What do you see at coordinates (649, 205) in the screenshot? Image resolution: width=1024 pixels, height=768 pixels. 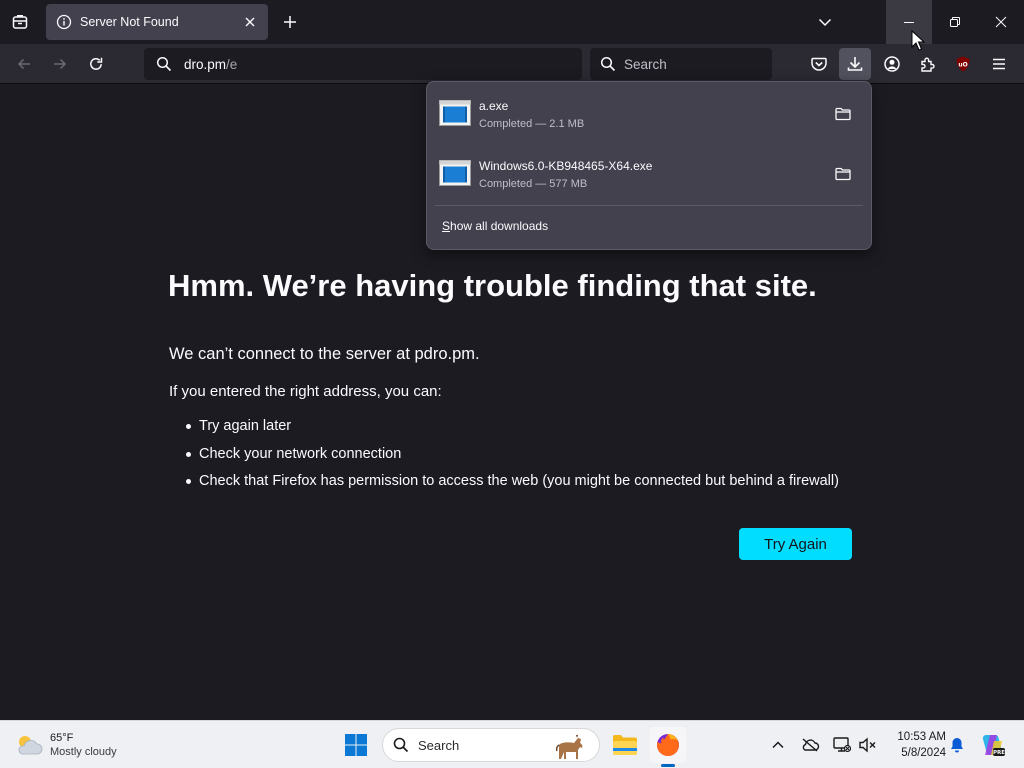 I see `panel-separator` at bounding box center [649, 205].